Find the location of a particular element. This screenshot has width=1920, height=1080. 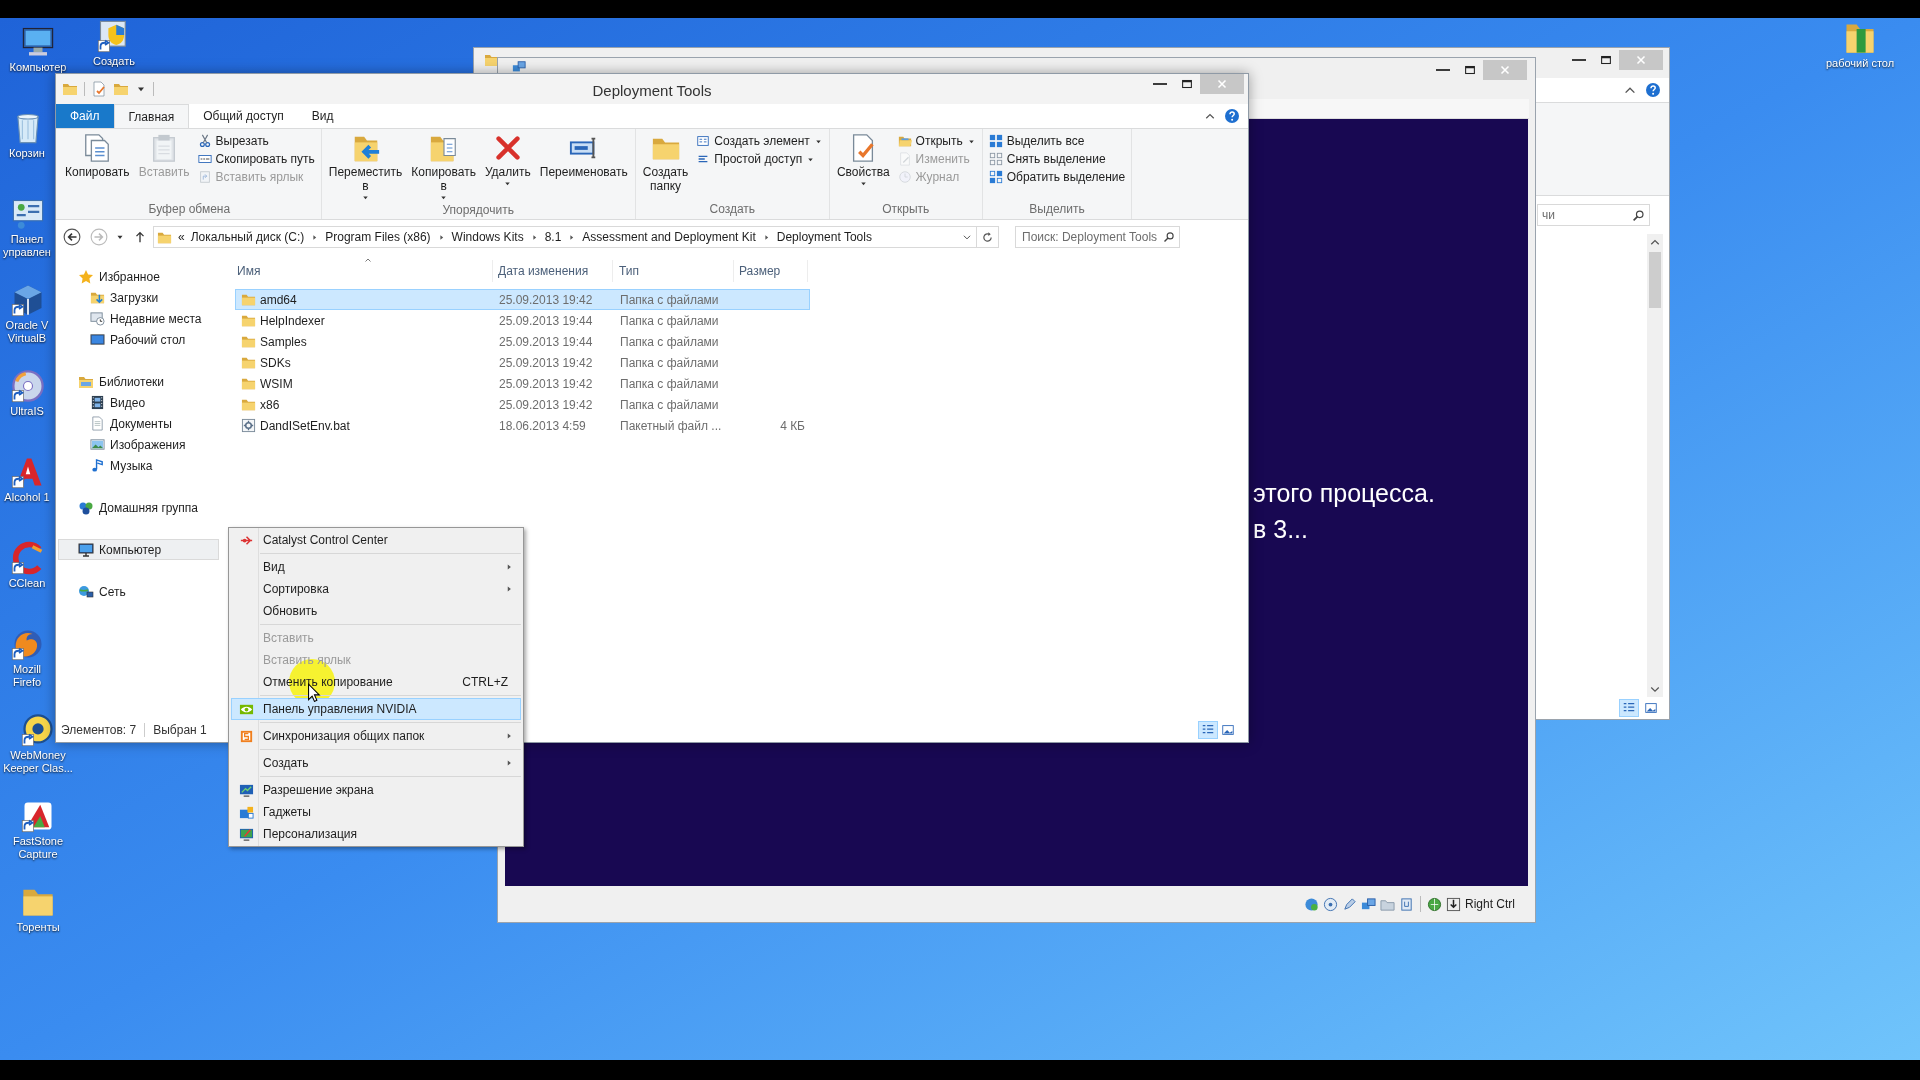

ribbon-button: Скопировать путь is located at coordinates (256, 159).